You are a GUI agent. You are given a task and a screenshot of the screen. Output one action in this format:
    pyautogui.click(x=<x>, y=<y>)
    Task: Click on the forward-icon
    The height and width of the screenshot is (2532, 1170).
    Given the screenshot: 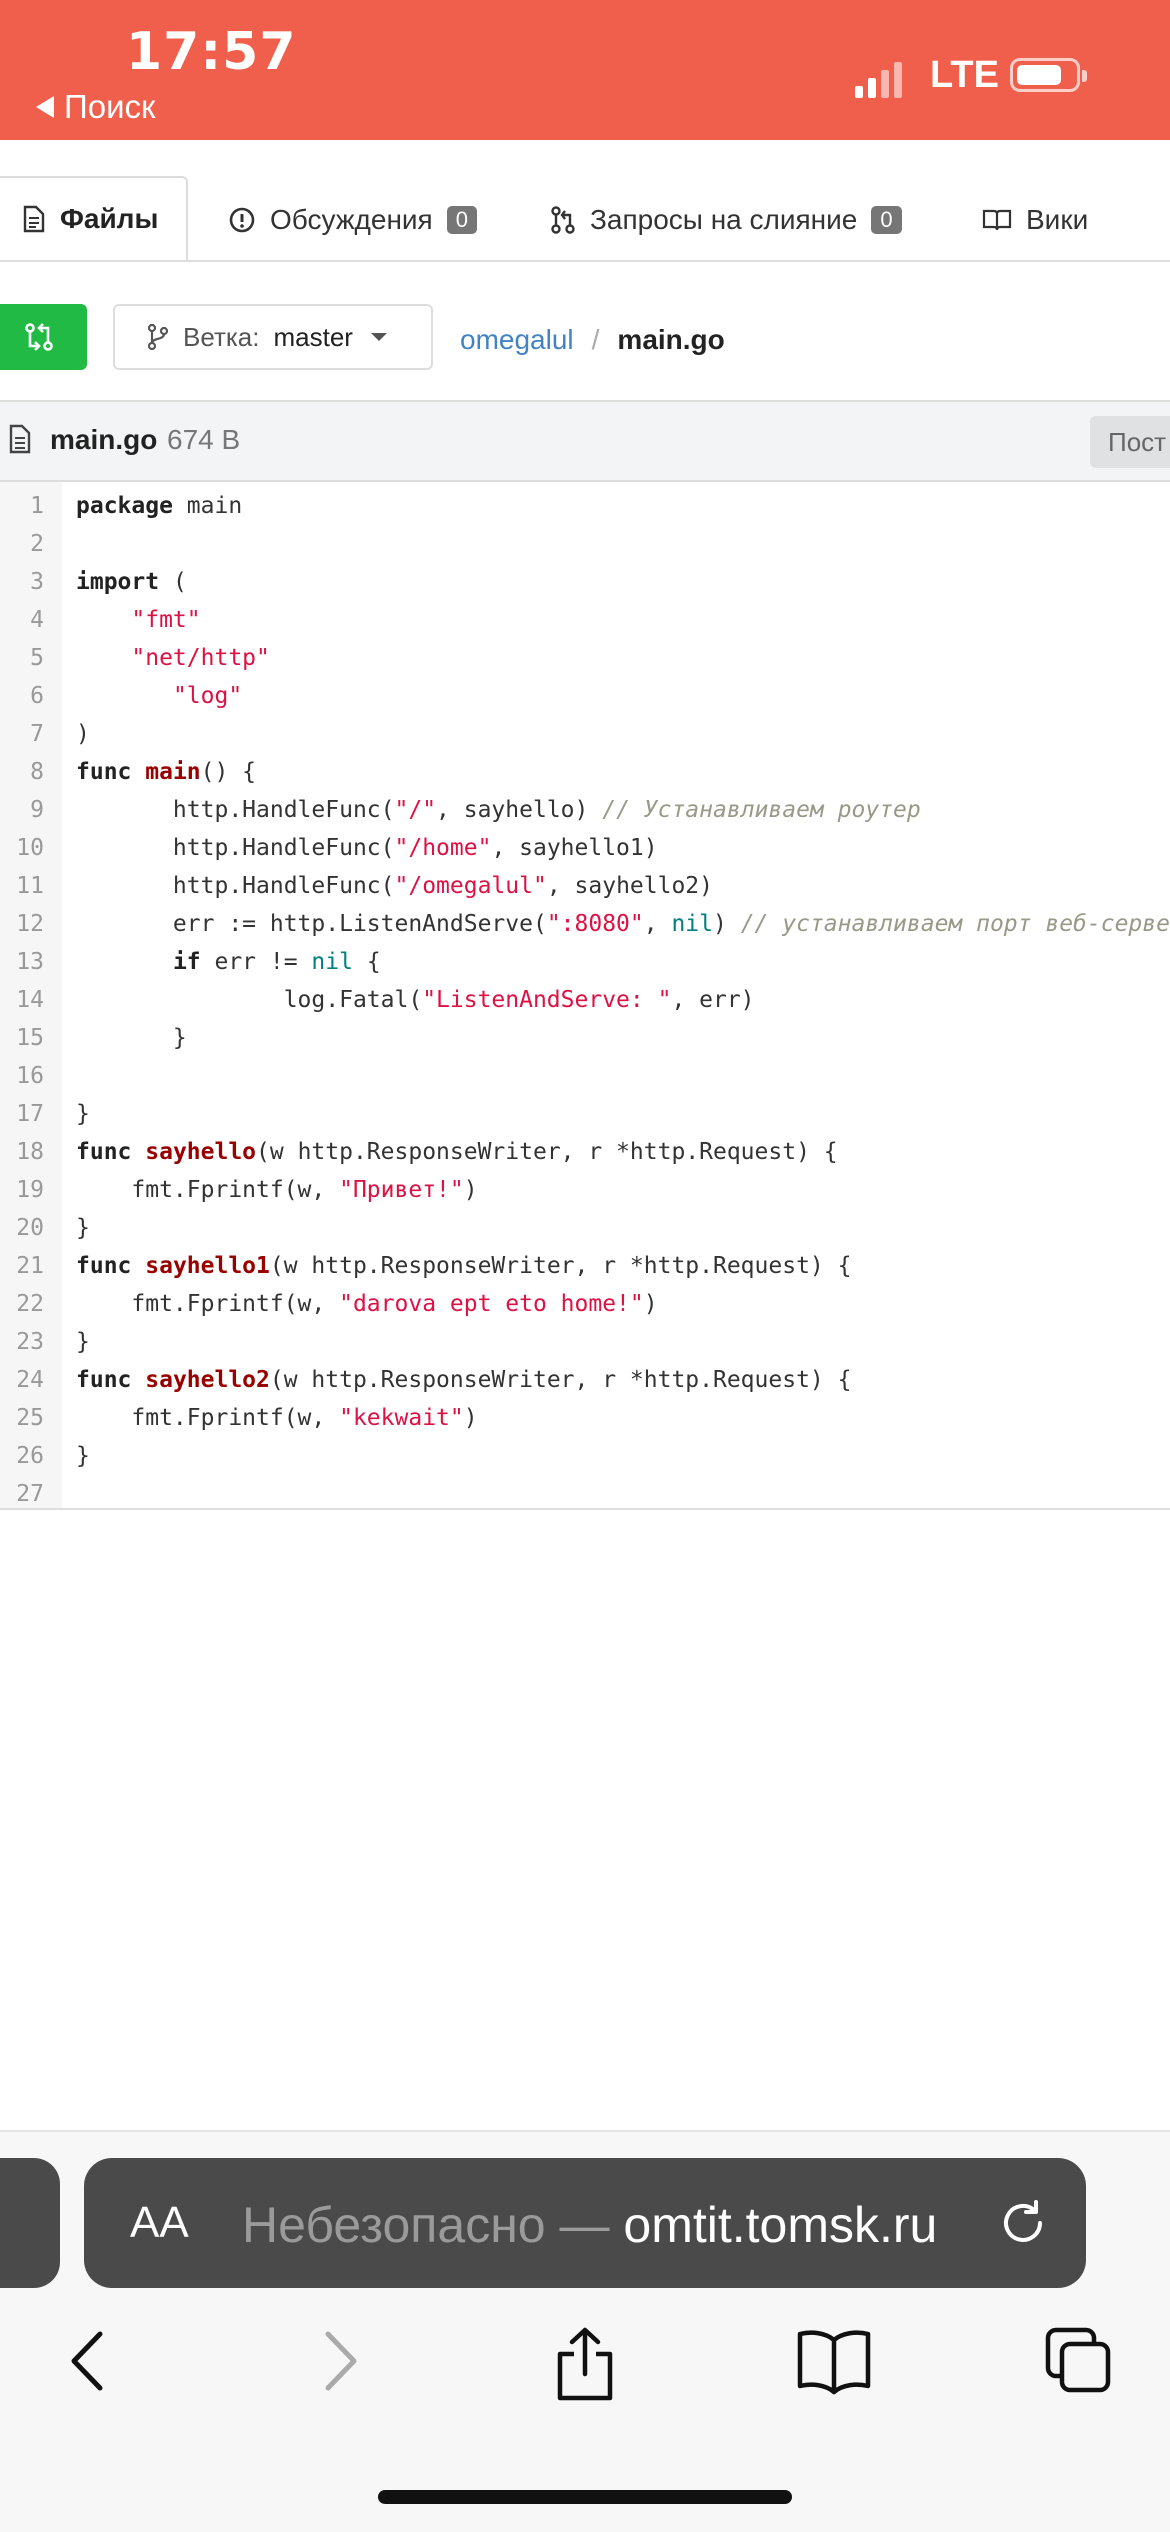 What is the action you would take?
    pyautogui.click(x=341, y=2361)
    